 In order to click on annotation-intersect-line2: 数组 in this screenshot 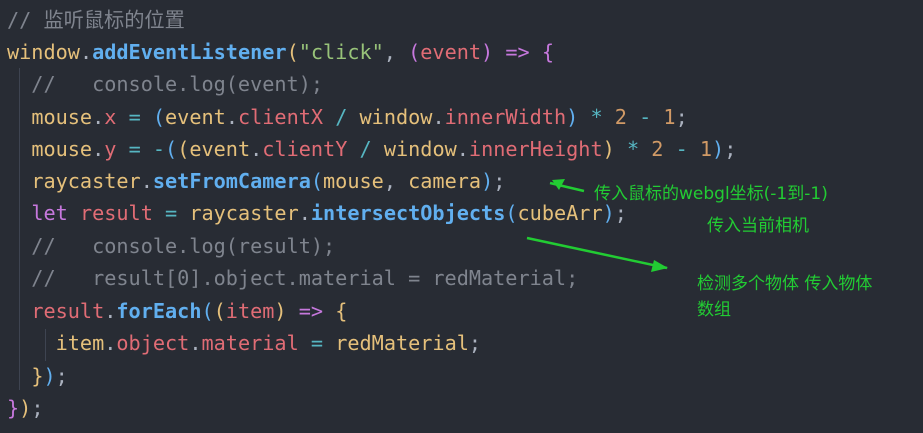, I will do `click(714, 310)`.